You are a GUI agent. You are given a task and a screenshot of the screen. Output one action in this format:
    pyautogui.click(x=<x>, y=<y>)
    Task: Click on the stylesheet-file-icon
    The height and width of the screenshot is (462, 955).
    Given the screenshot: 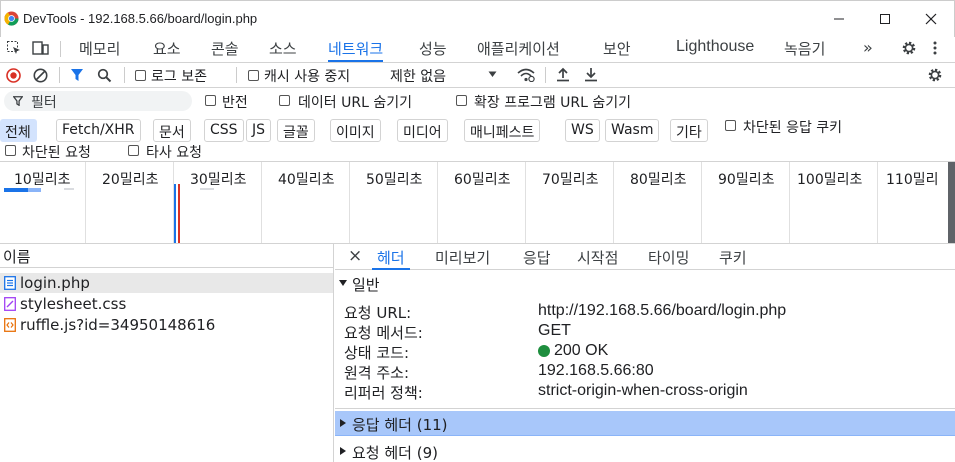 What is the action you would take?
    pyautogui.click(x=10, y=304)
    